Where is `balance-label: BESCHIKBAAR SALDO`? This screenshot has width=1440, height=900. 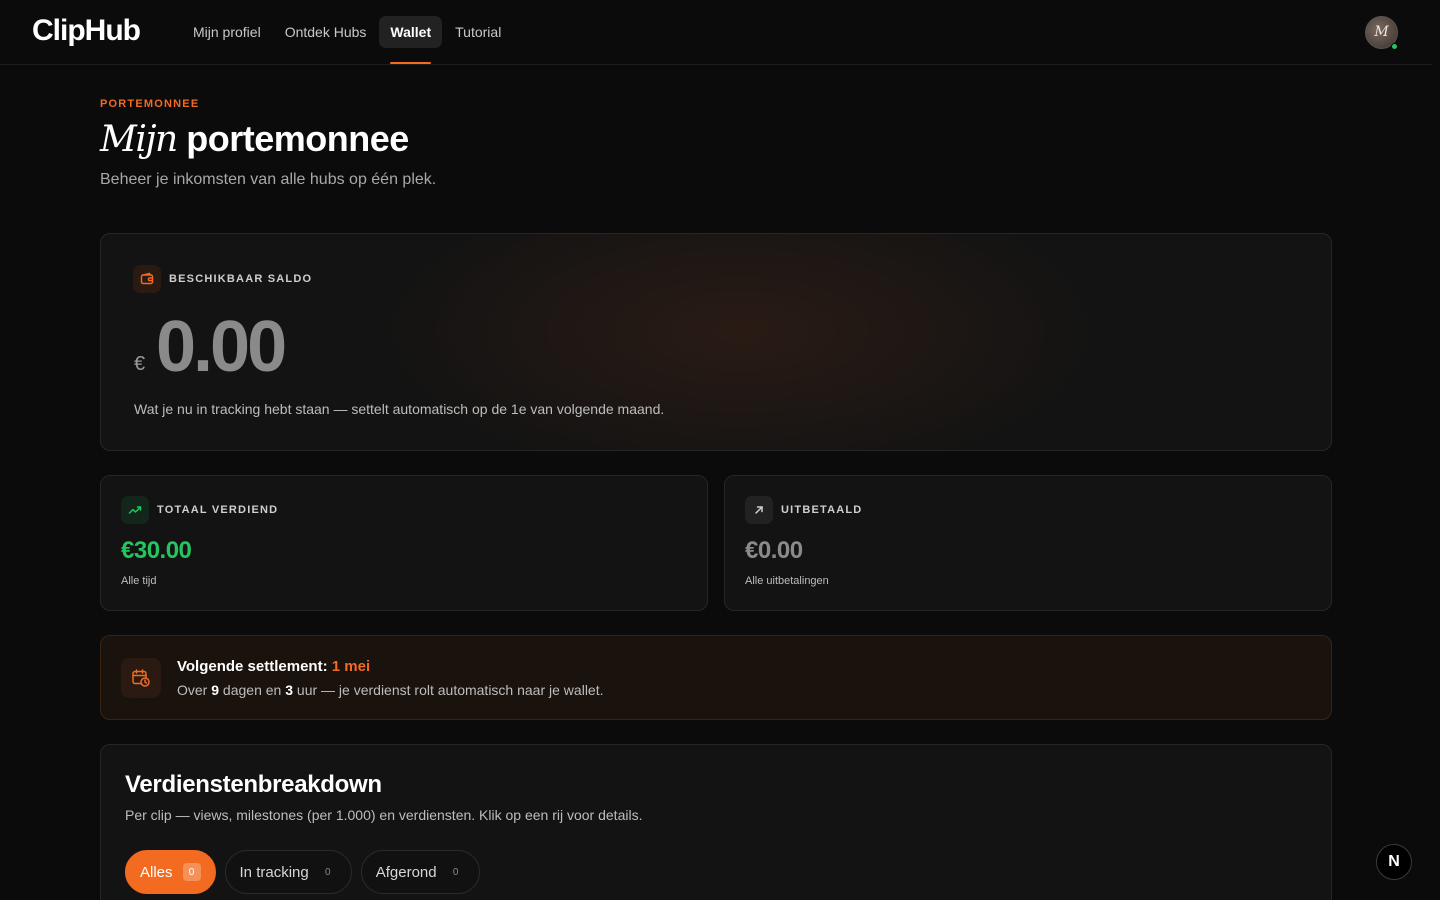
balance-label: BESCHIKBAAR SALDO is located at coordinates (241, 279).